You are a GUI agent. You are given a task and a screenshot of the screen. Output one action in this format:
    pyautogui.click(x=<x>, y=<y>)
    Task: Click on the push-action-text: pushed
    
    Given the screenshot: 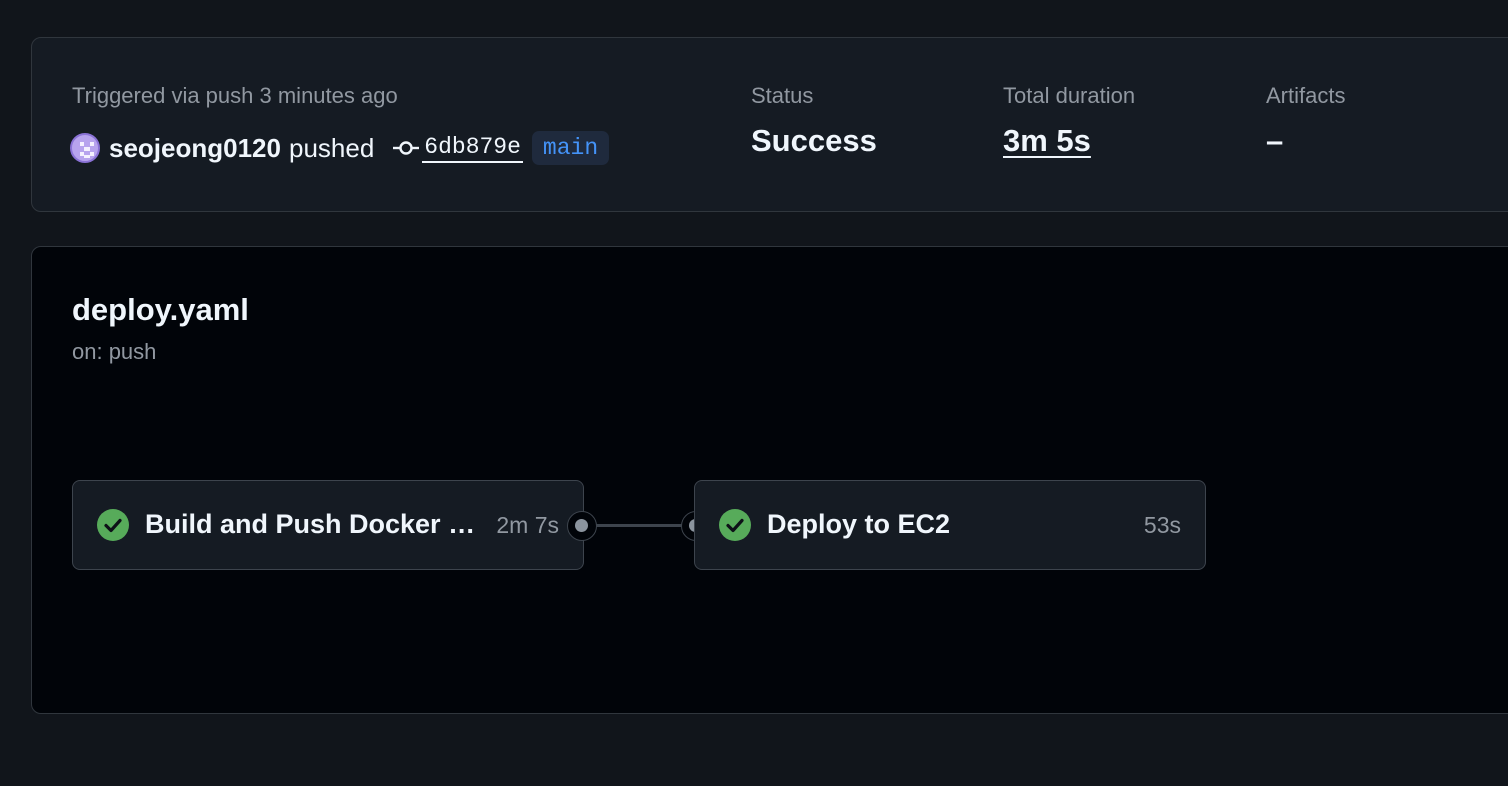 What is the action you would take?
    pyautogui.click(x=331, y=147)
    